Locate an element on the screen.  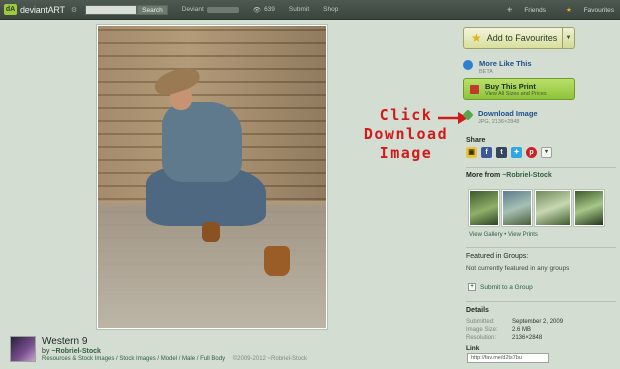
twitter-icon: ✦ is located at coordinates (516, 152).